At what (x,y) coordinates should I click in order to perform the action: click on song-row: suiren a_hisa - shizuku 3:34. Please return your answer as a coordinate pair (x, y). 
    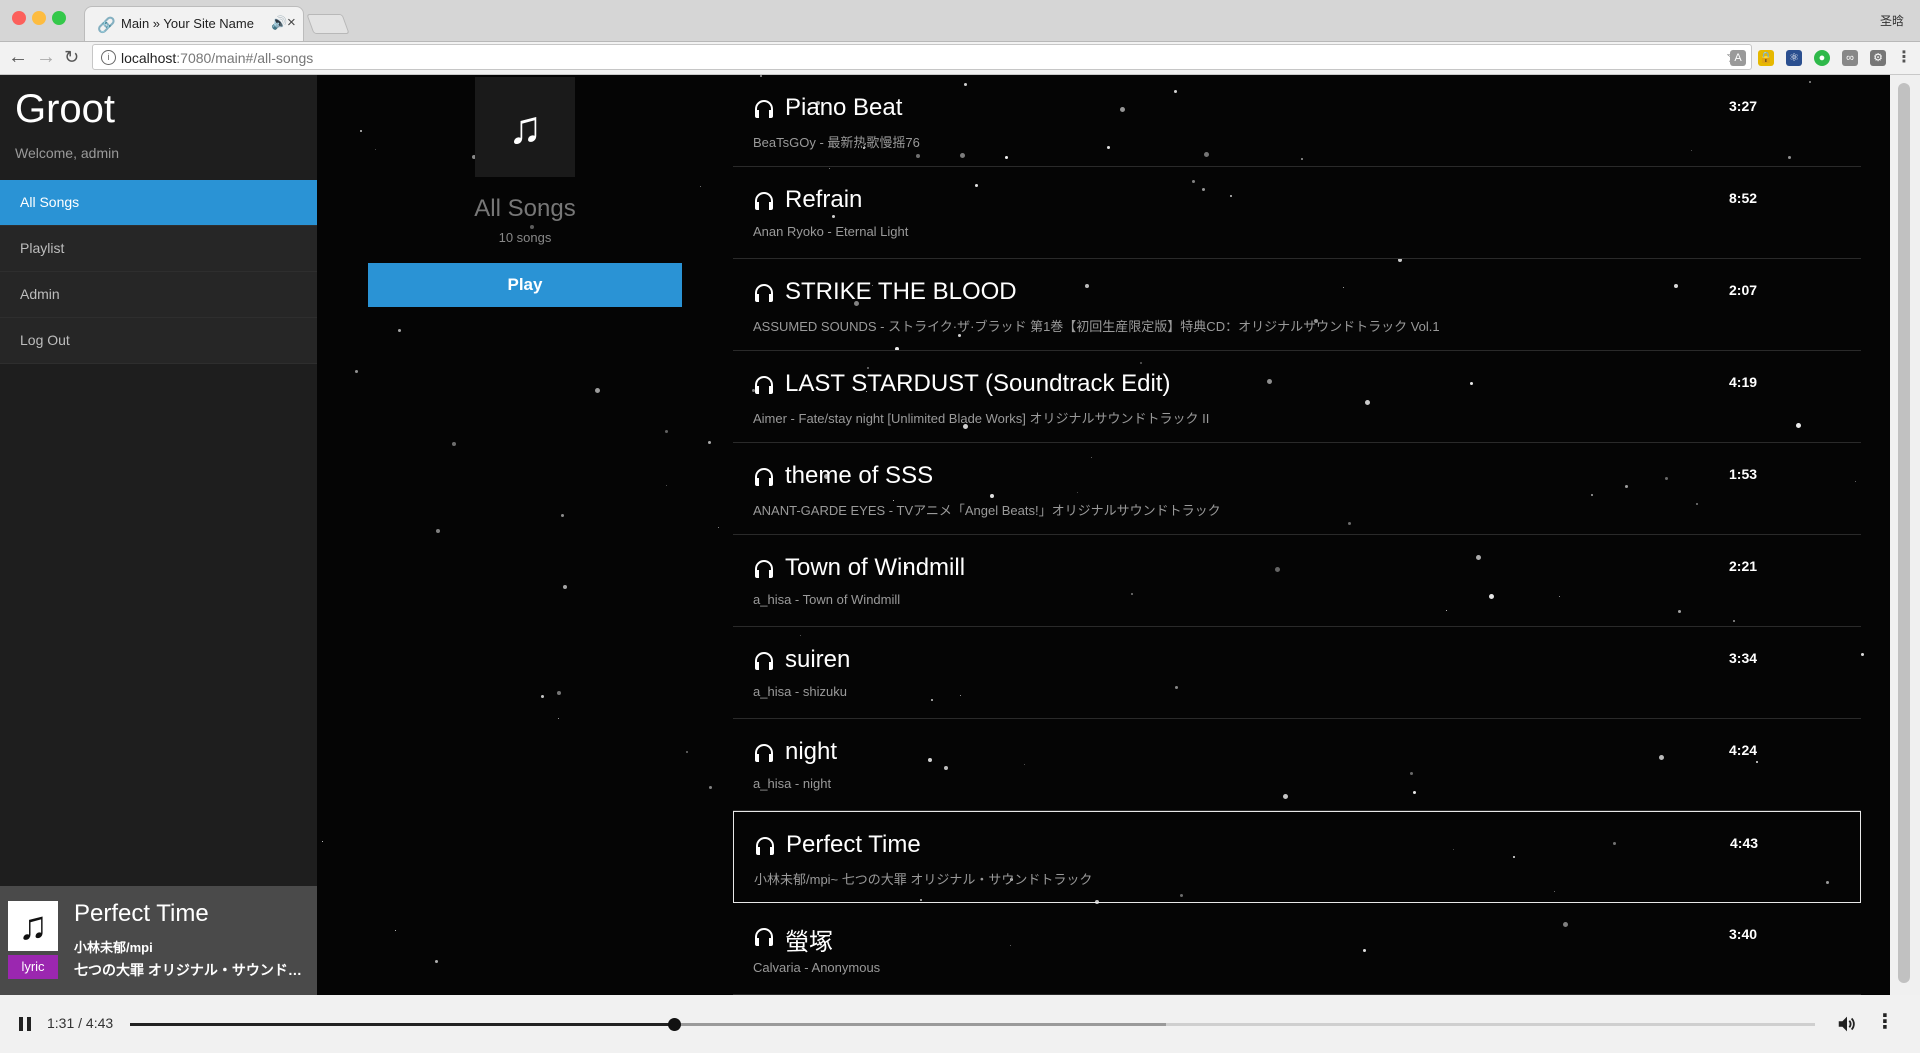
    Looking at the image, I should click on (1297, 673).